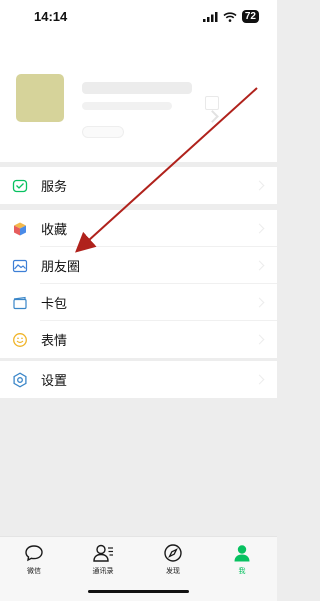 The width and height of the screenshot is (320, 601). What do you see at coordinates (103, 571) in the screenshot?
I see `tab-label: 通讯录` at bounding box center [103, 571].